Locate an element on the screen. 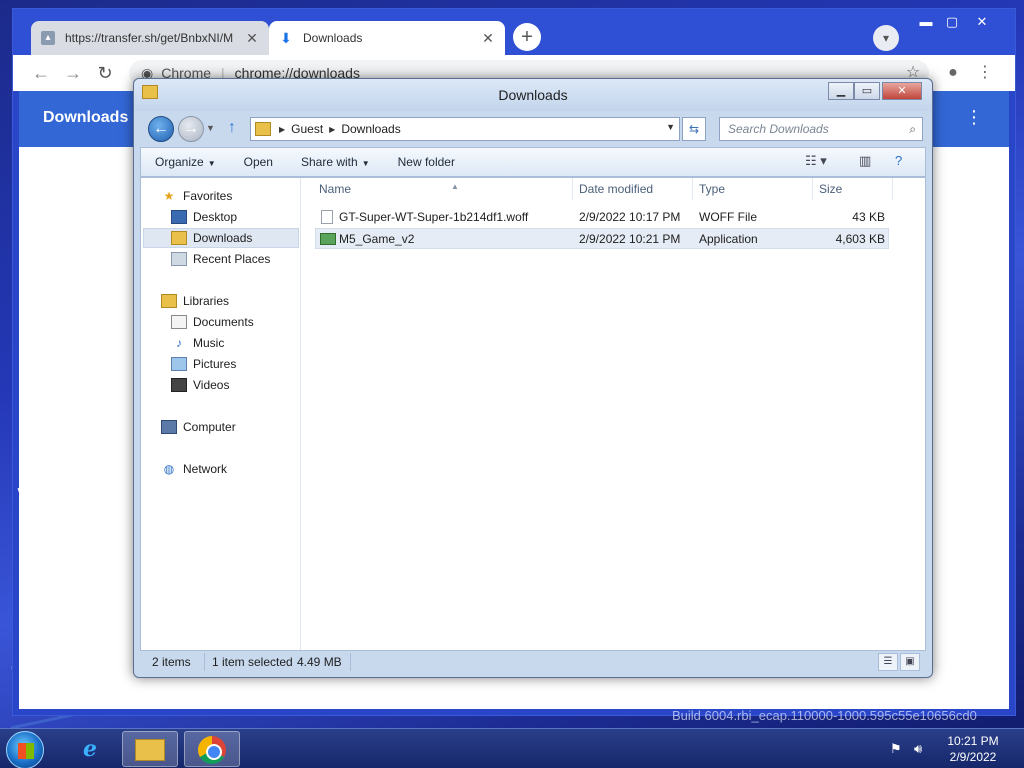  up-arrow-icon: ↑ is located at coordinates (232, 128).